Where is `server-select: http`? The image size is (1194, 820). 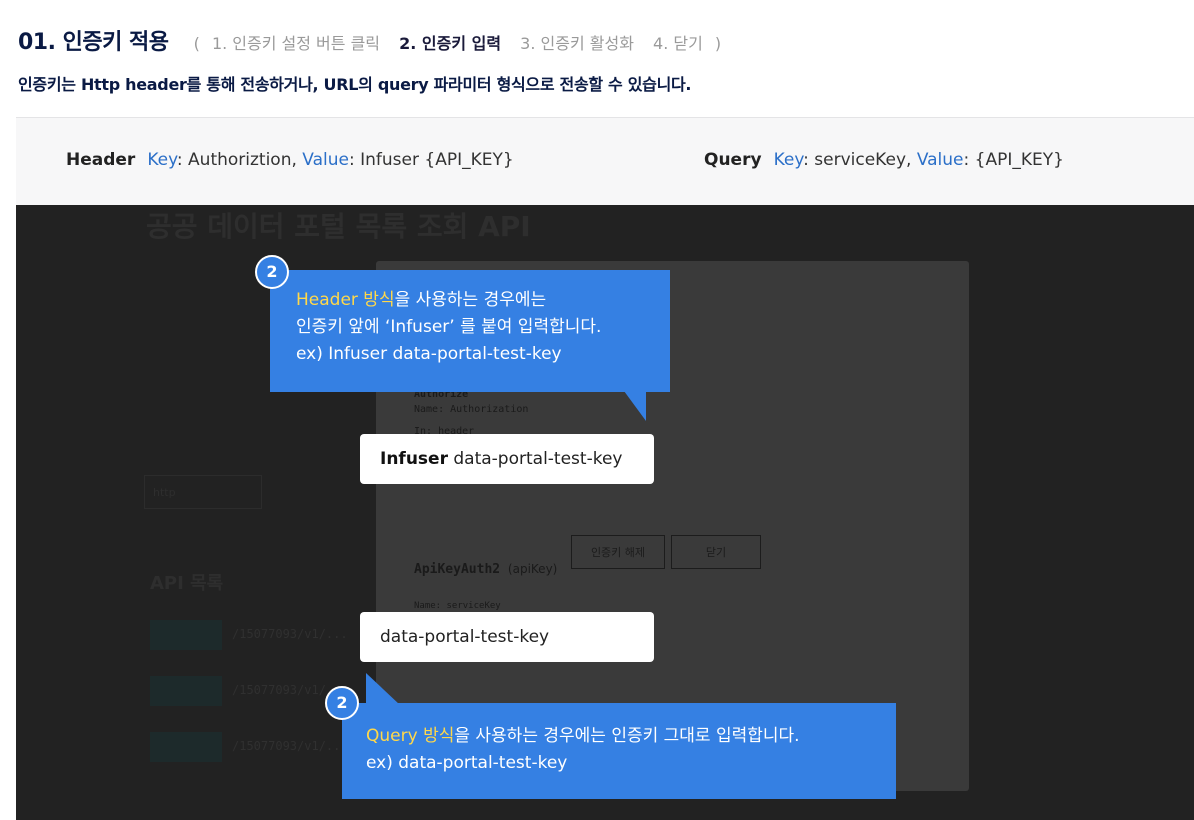
server-select: http is located at coordinates (203, 492).